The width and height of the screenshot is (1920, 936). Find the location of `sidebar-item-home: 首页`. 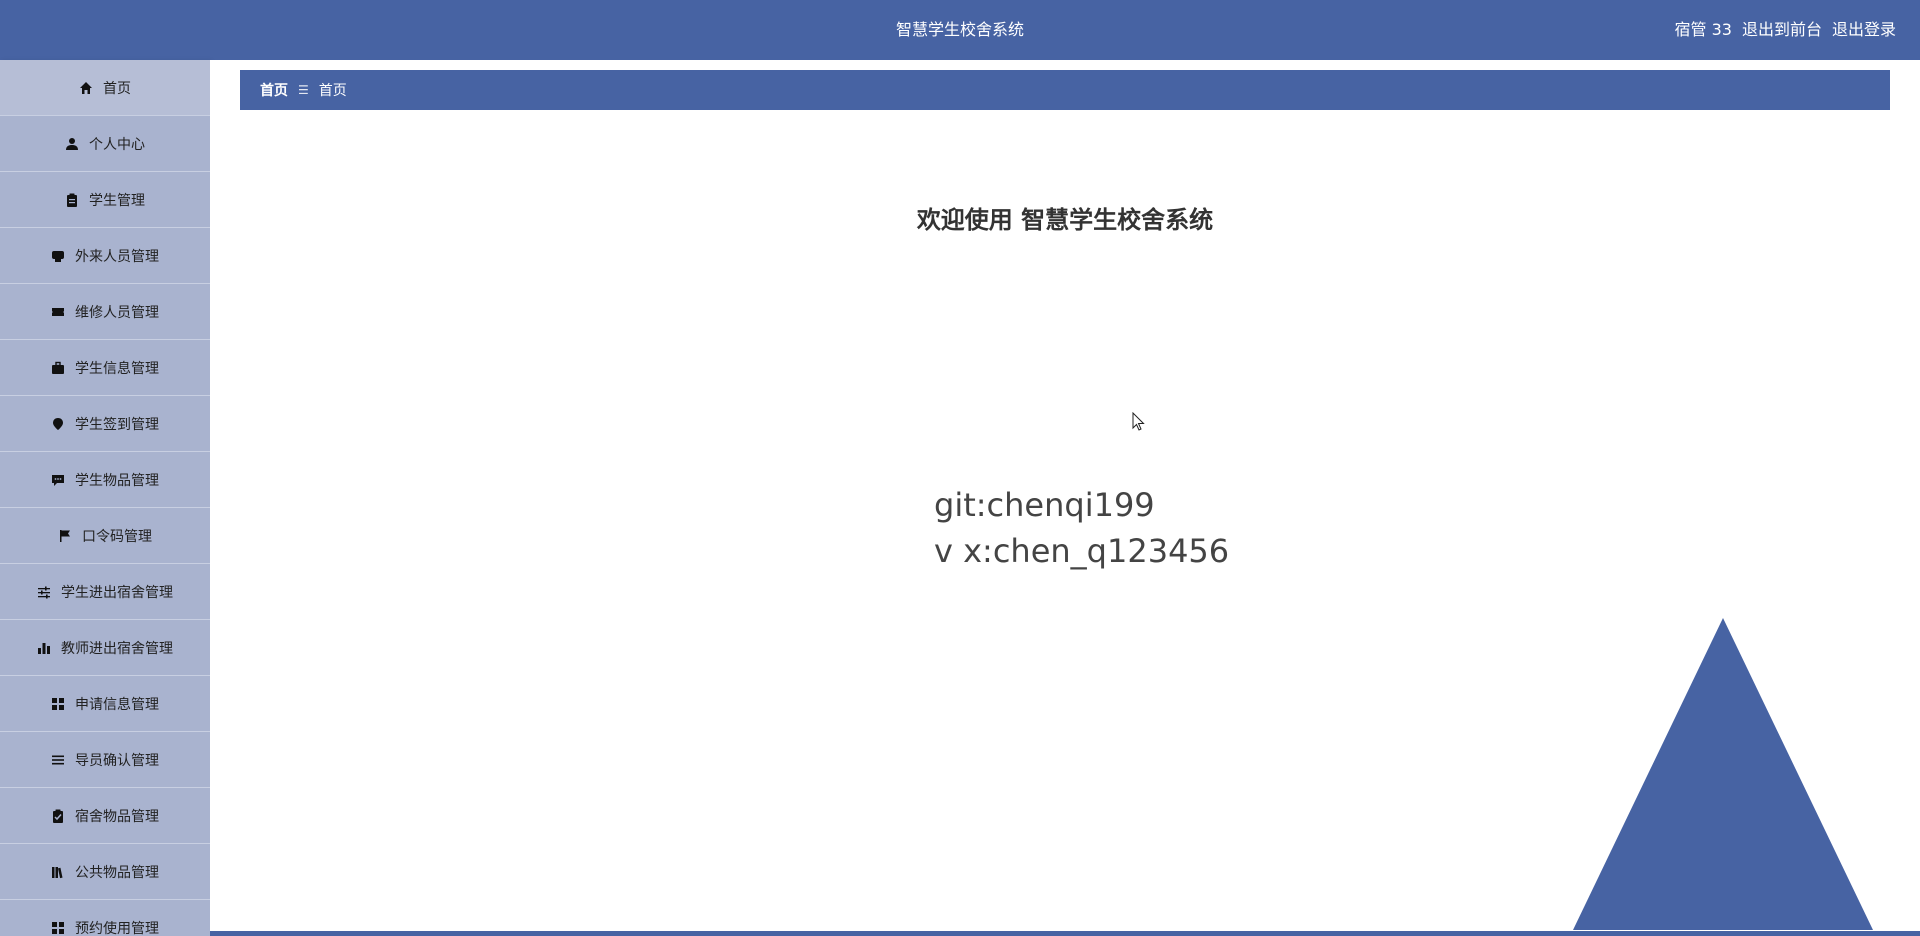

sidebar-item-home: 首页 is located at coordinates (105, 88).